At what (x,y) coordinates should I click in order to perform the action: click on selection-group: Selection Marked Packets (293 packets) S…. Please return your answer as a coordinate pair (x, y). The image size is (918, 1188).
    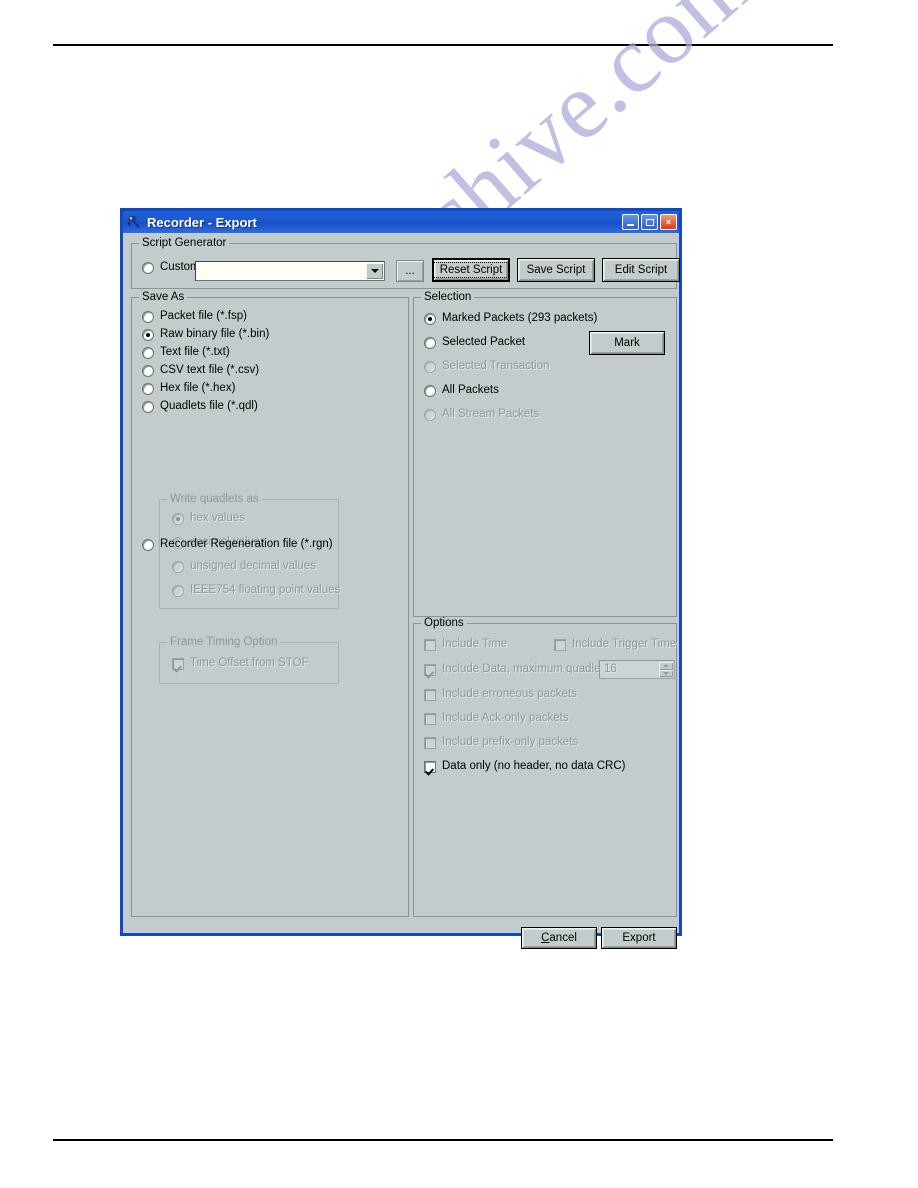
    Looking at the image, I should click on (545, 454).